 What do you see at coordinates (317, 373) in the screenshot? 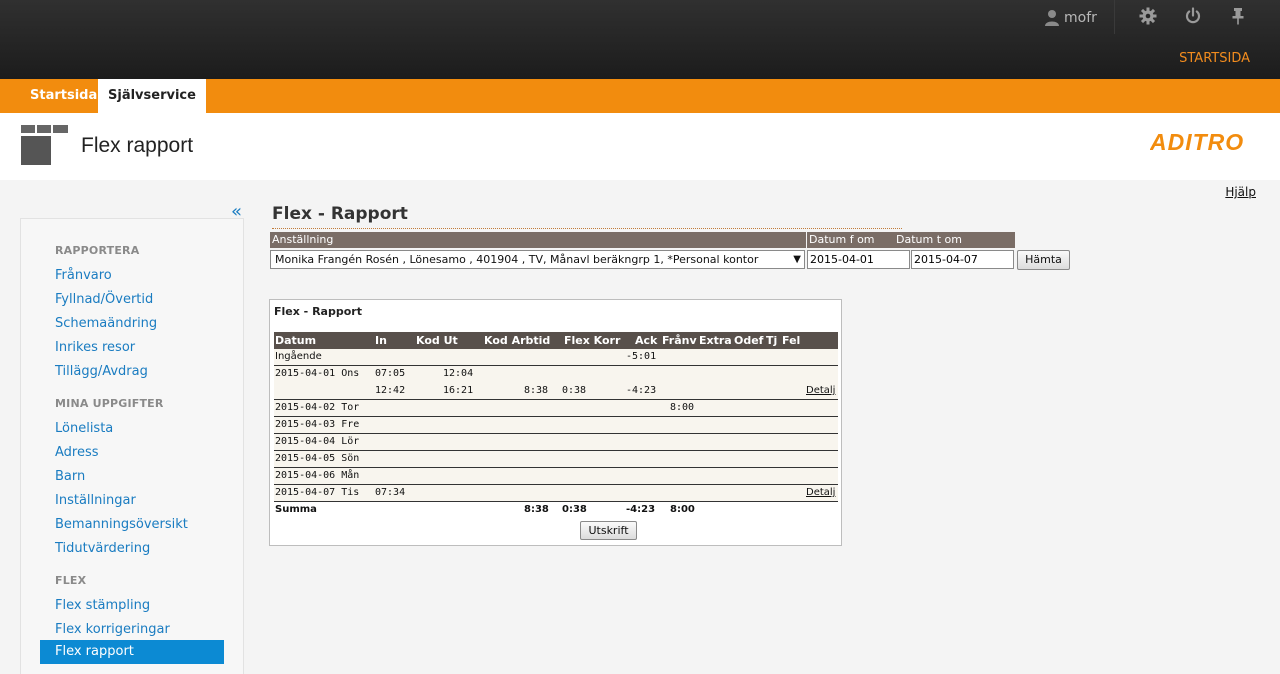
I see `cell-datum: 2015-04-01 Ons` at bounding box center [317, 373].